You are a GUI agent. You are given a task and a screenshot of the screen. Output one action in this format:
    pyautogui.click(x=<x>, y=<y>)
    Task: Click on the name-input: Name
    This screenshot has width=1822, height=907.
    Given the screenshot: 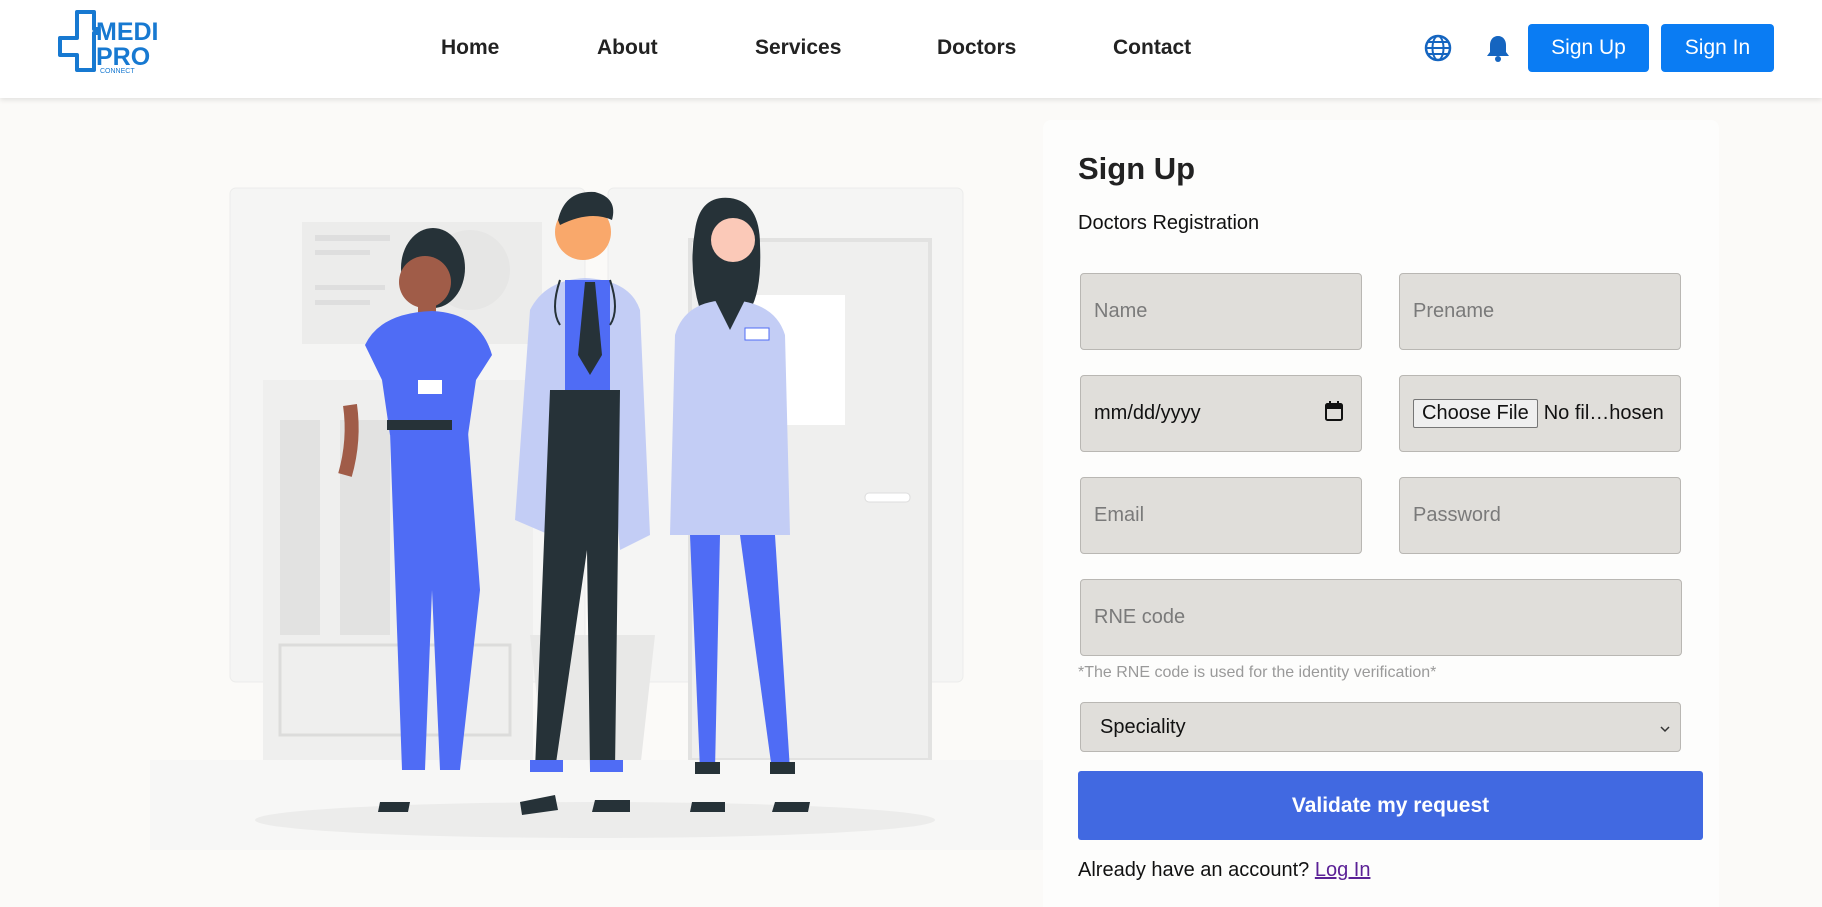 What is the action you would take?
    pyautogui.click(x=1221, y=311)
    